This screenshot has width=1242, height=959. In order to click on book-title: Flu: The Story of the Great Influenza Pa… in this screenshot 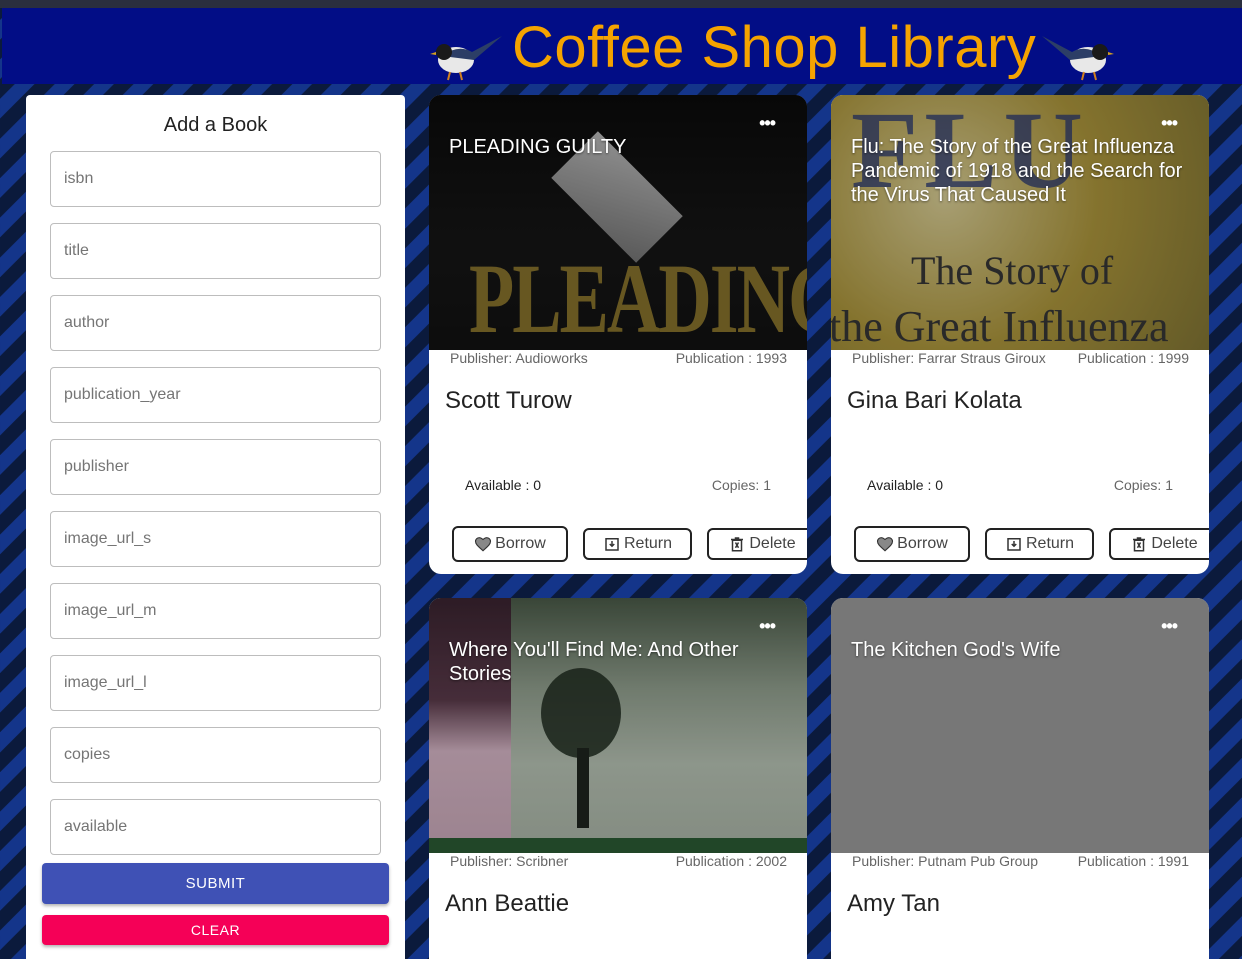, I will do `click(1017, 171)`.